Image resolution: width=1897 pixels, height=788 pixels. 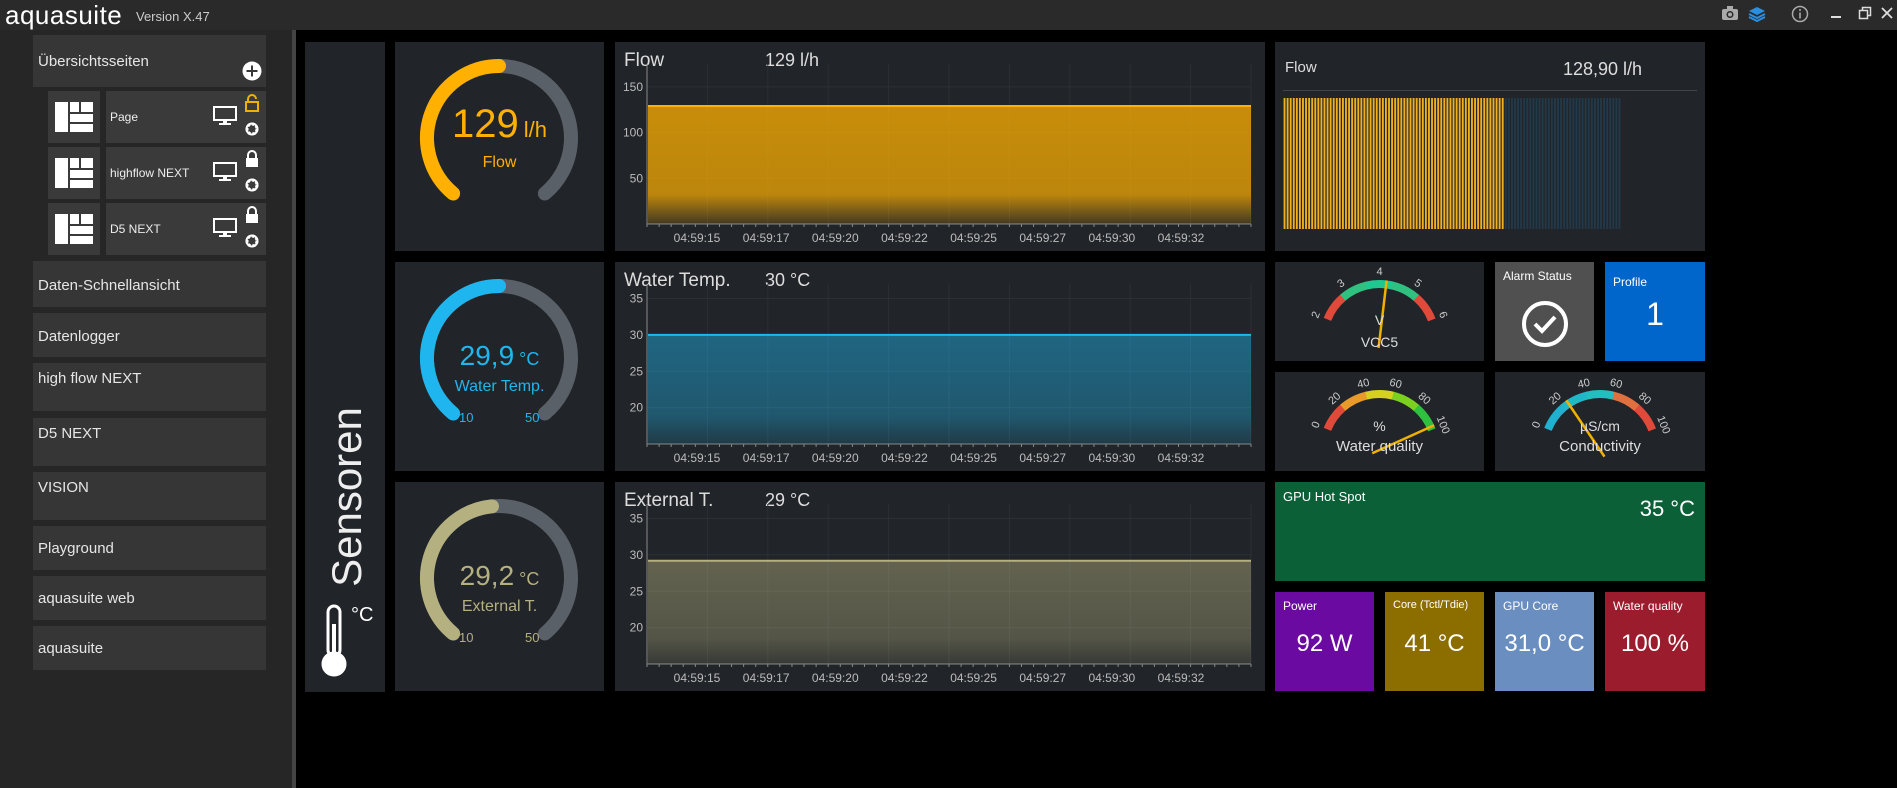 I want to click on flow-bar-panel: Flow 128,90 l/h, so click(x=1490, y=146).